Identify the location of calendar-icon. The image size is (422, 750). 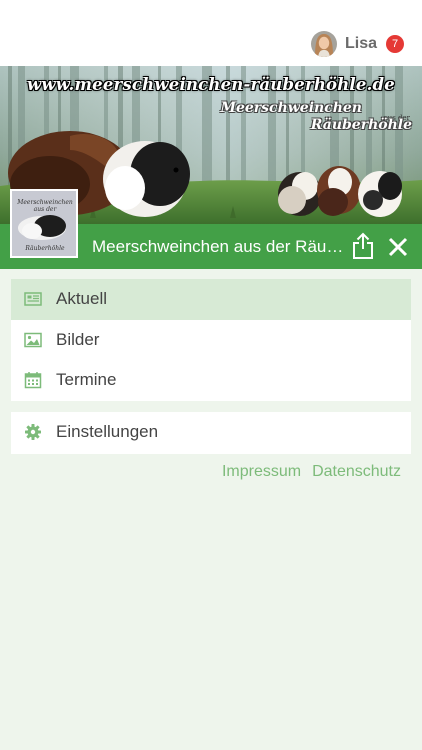
(33, 380).